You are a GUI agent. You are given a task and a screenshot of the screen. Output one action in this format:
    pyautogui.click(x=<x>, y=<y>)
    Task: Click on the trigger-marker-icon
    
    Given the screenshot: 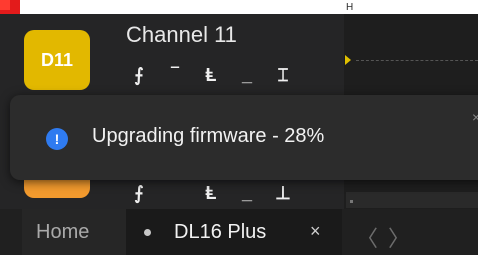 What is the action you would take?
    pyautogui.click(x=348, y=60)
    